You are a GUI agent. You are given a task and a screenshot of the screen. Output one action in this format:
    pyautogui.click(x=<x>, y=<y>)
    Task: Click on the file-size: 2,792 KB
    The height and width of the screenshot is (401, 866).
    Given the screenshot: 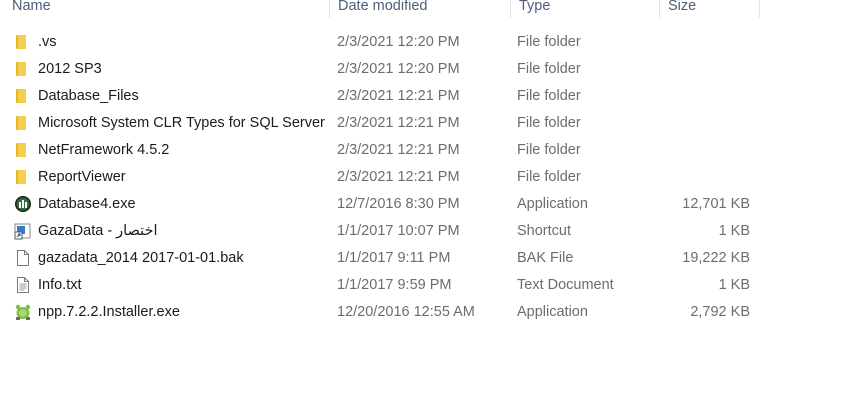 What is the action you would take?
    pyautogui.click(x=720, y=312)
    